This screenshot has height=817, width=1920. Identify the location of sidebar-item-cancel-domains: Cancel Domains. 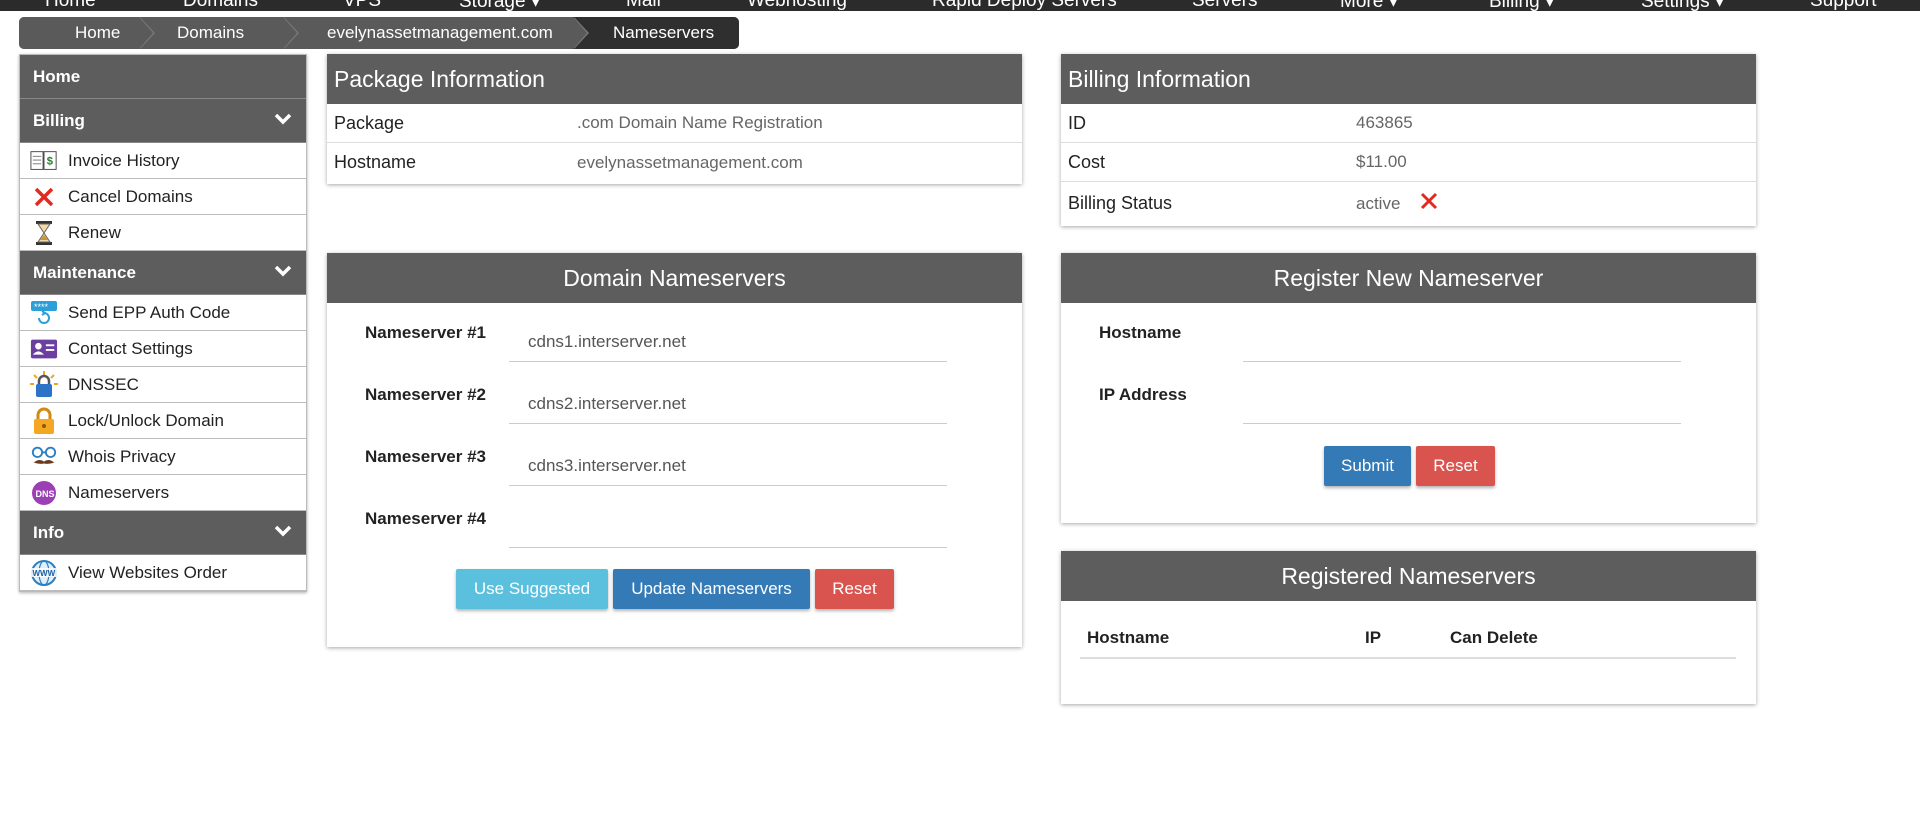
(163, 197).